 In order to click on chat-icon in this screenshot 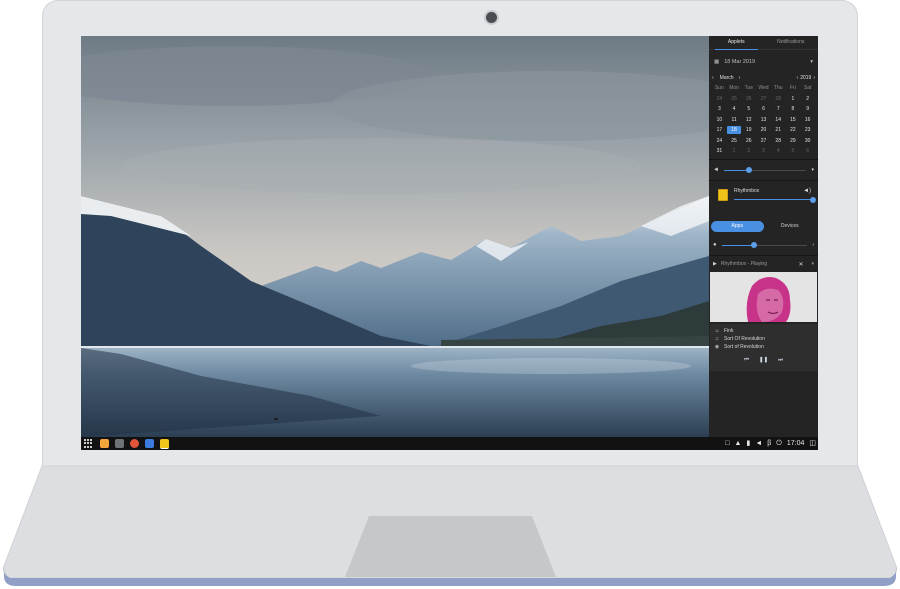, I will do `click(149, 443)`.